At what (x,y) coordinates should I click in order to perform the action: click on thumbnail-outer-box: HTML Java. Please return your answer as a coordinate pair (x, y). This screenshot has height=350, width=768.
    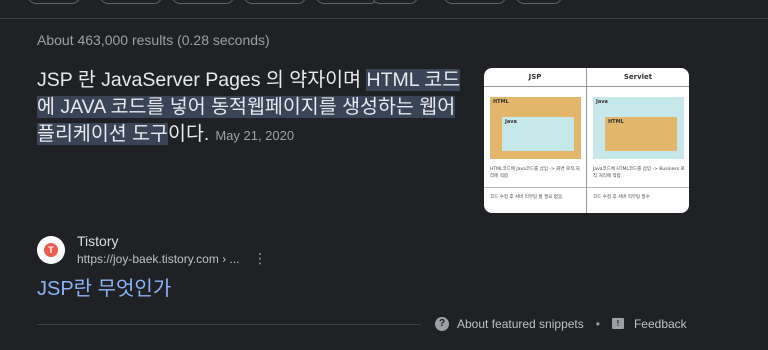
    Looking at the image, I should click on (535, 128).